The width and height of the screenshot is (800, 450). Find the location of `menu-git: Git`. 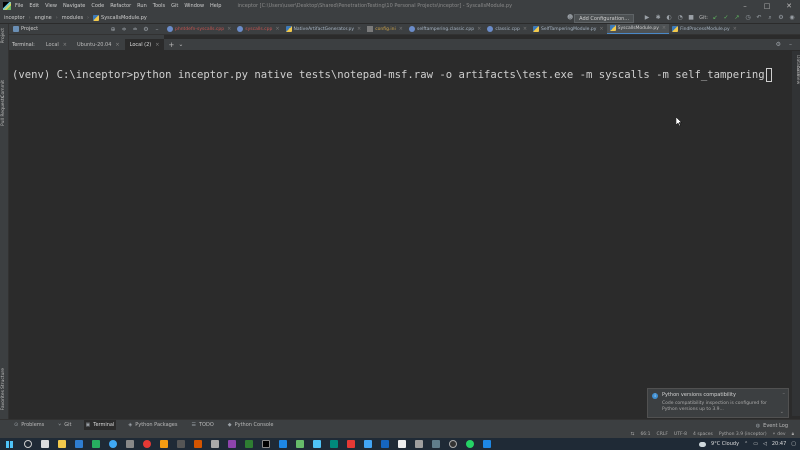

menu-git: Git is located at coordinates (174, 6).